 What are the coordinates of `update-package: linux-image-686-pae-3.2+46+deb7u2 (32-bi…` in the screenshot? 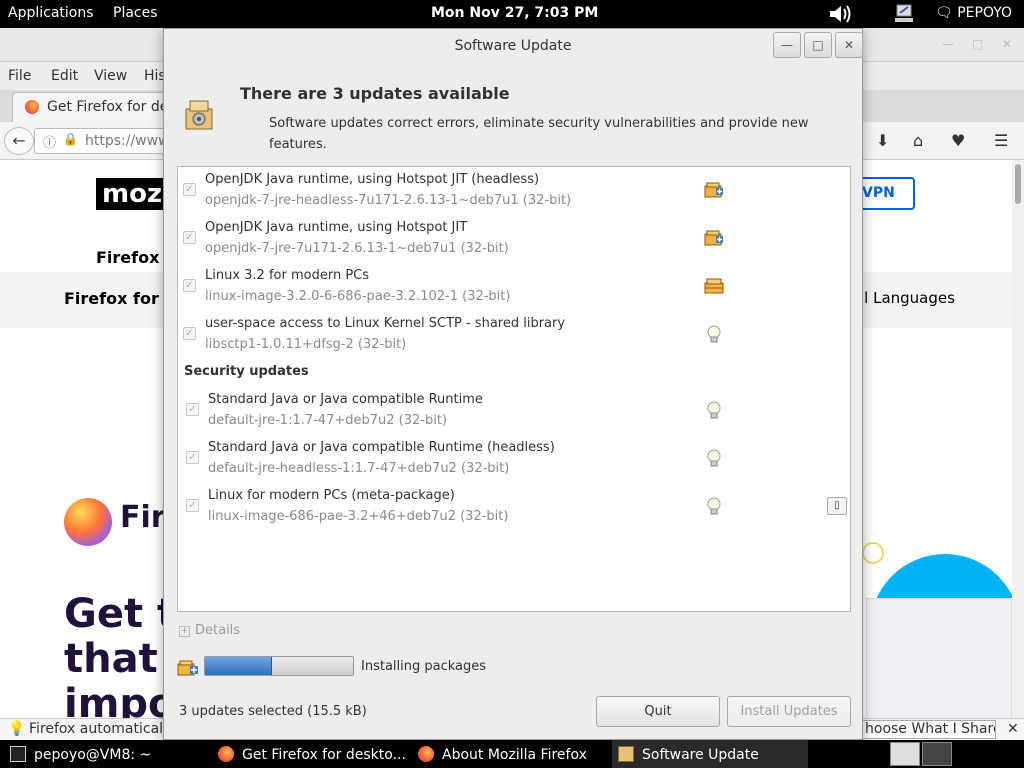 It's located at (358, 516).